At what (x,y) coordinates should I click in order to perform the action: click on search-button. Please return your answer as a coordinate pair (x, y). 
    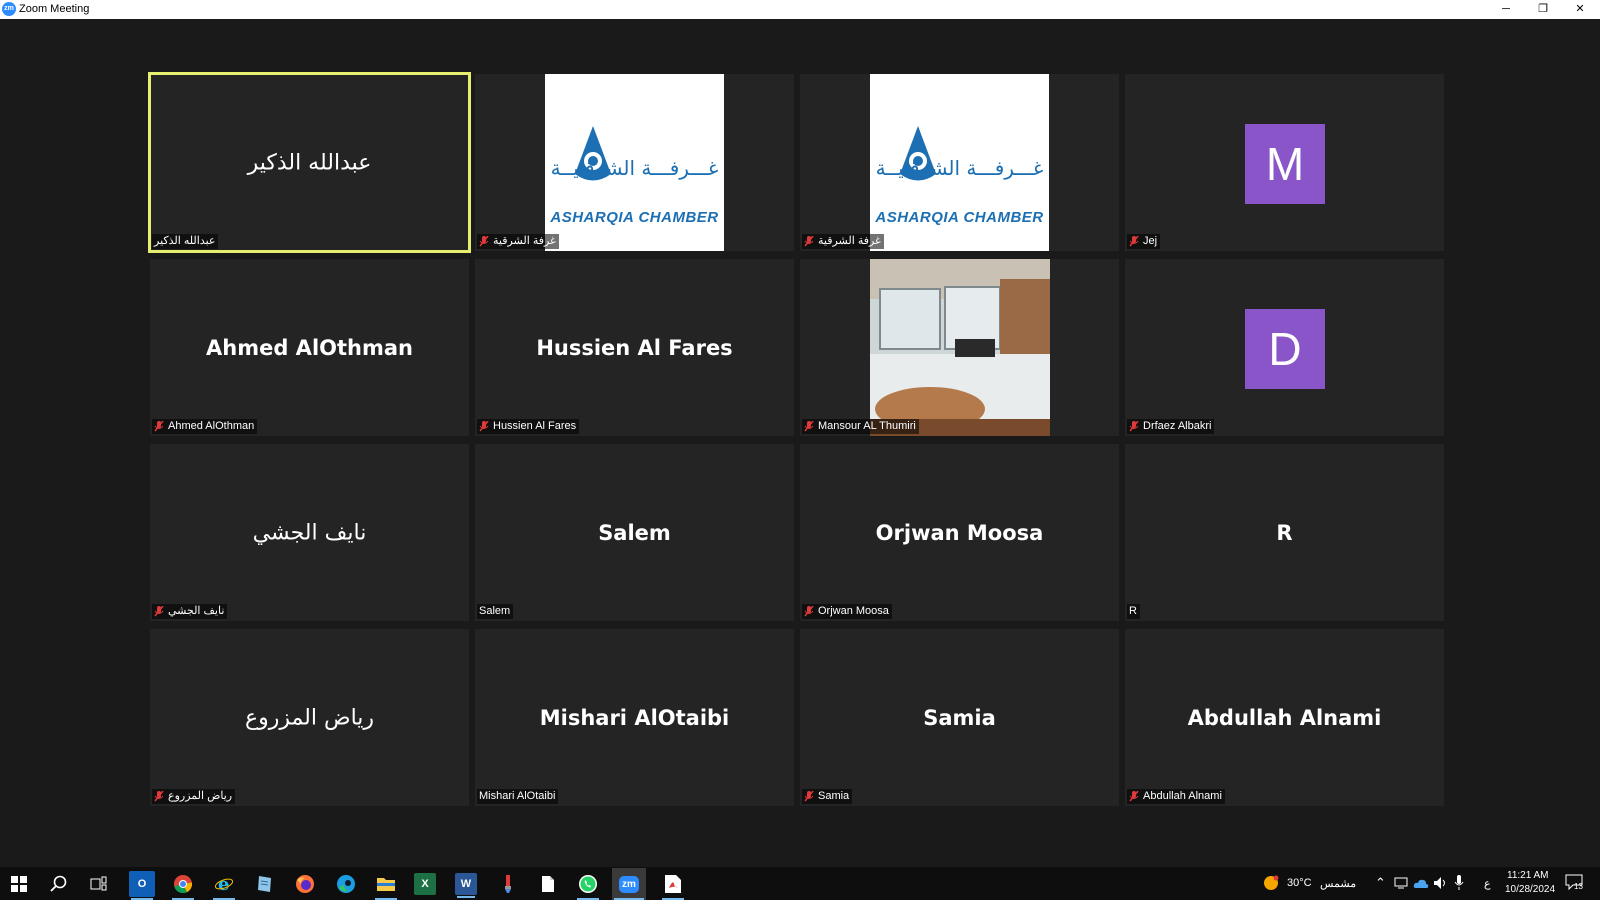
    Looking at the image, I should click on (59, 884).